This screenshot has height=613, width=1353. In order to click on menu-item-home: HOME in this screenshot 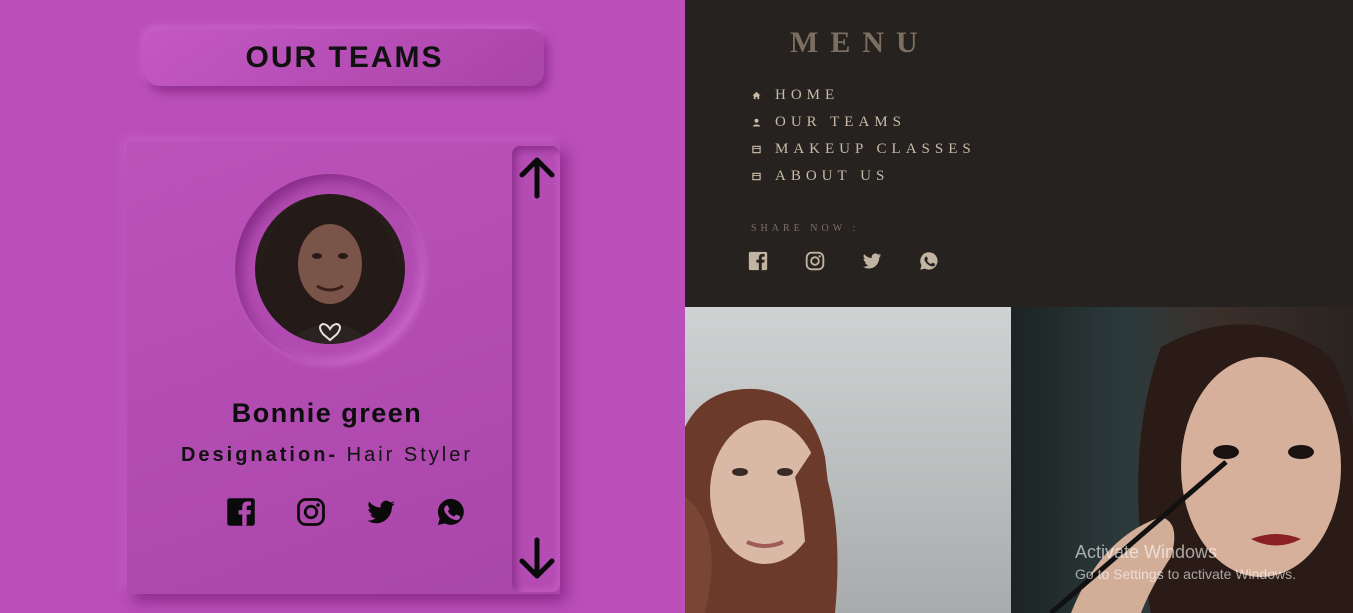, I will do `click(863, 95)`.